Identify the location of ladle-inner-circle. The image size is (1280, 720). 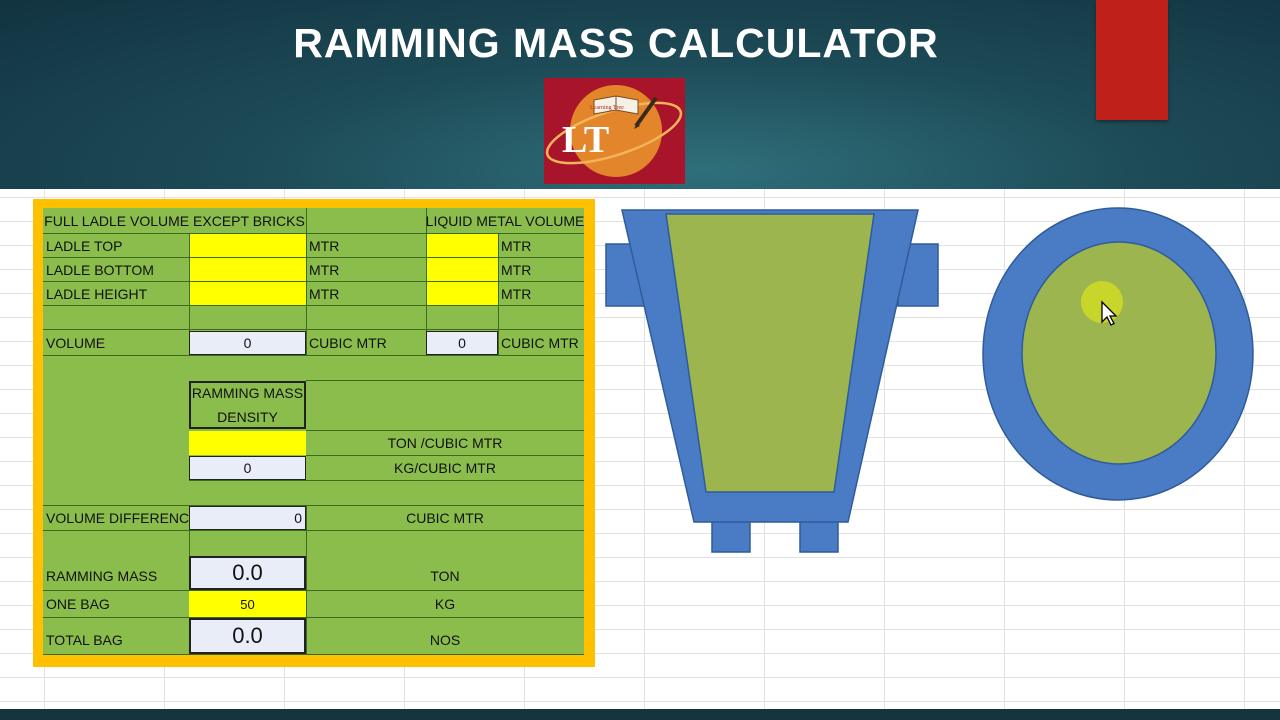
(1119, 353).